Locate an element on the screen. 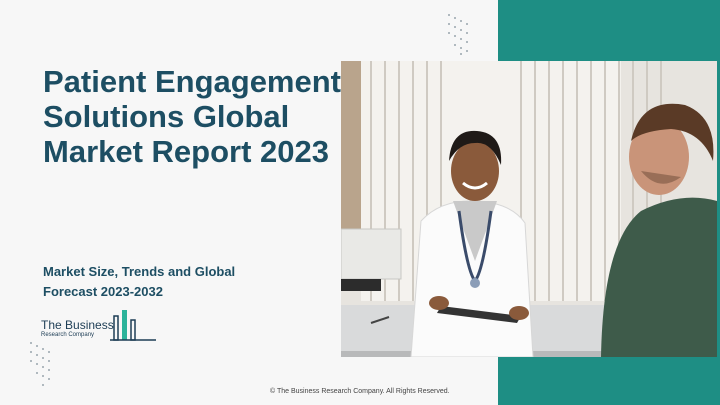 This screenshot has height=405, width=720. logo-line2: Research Company is located at coordinates (68, 335).